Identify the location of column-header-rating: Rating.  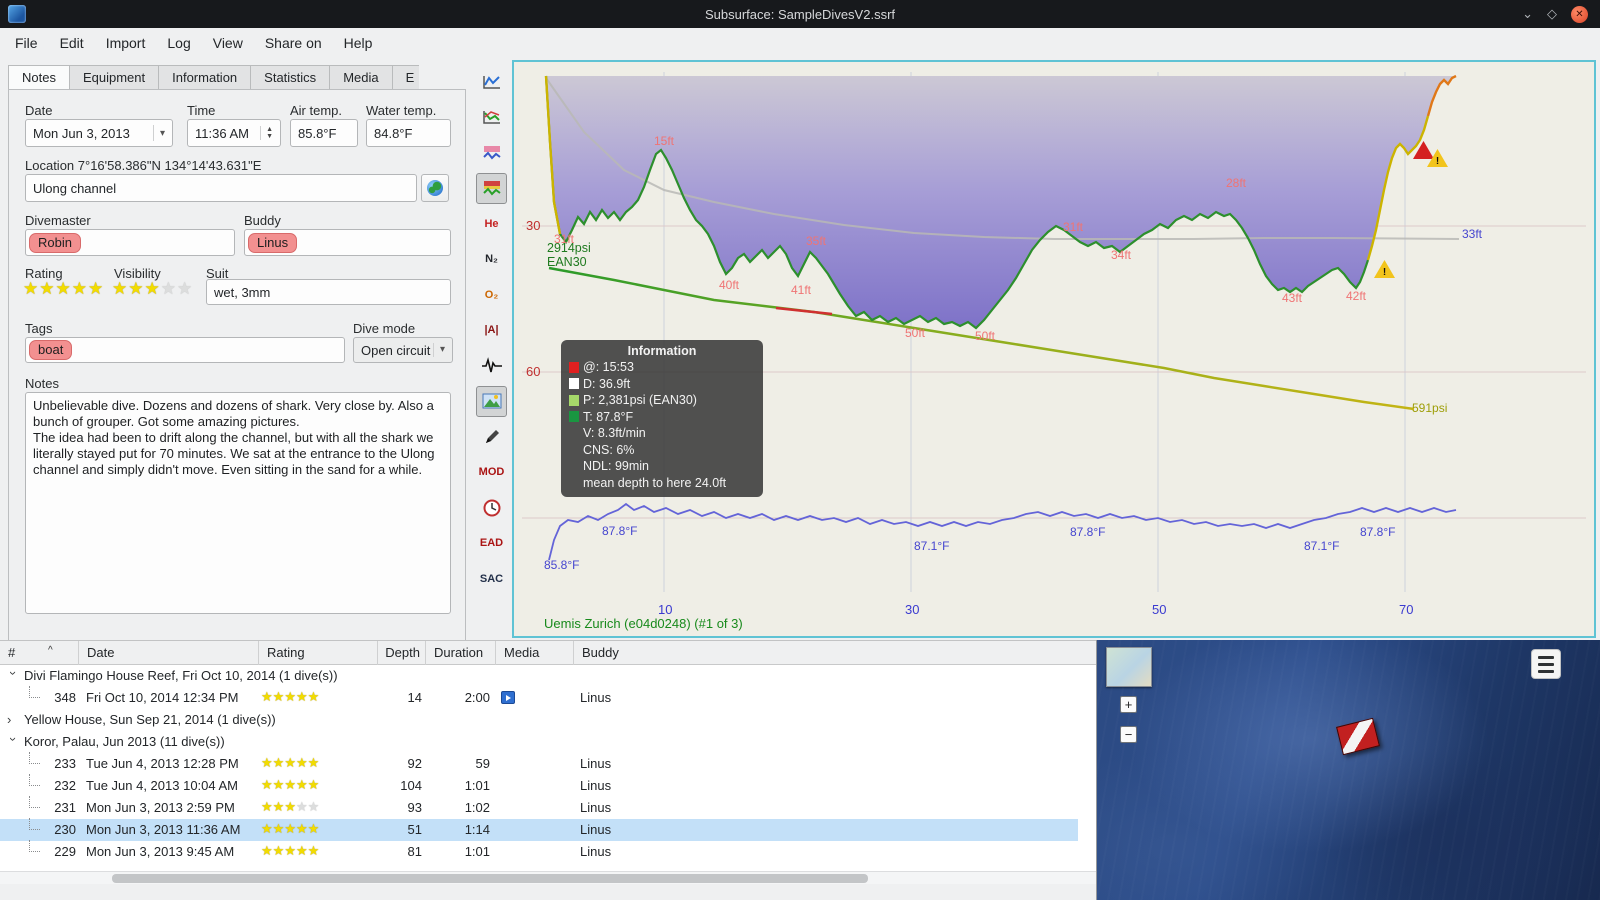
(318, 653).